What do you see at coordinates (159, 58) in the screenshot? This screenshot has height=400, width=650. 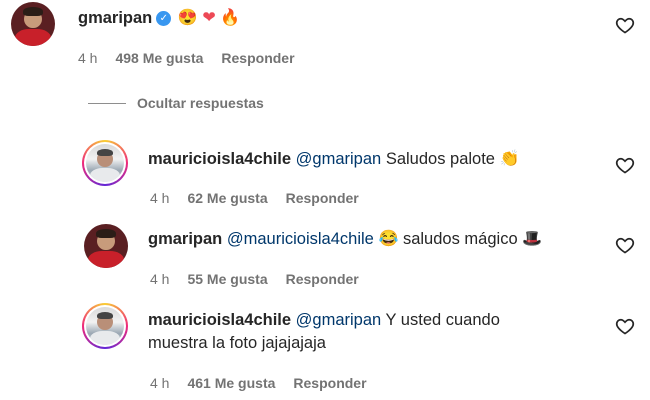 I see `likes-count: 498 Me gusta` at bounding box center [159, 58].